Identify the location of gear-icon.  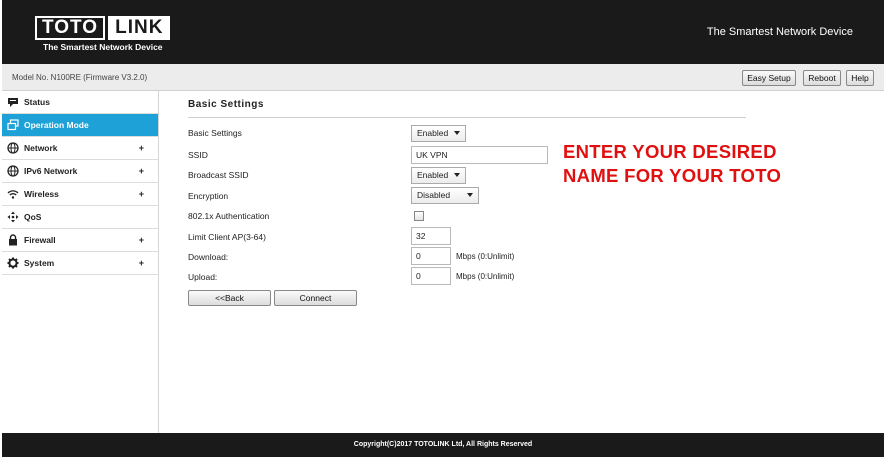
(13, 263).